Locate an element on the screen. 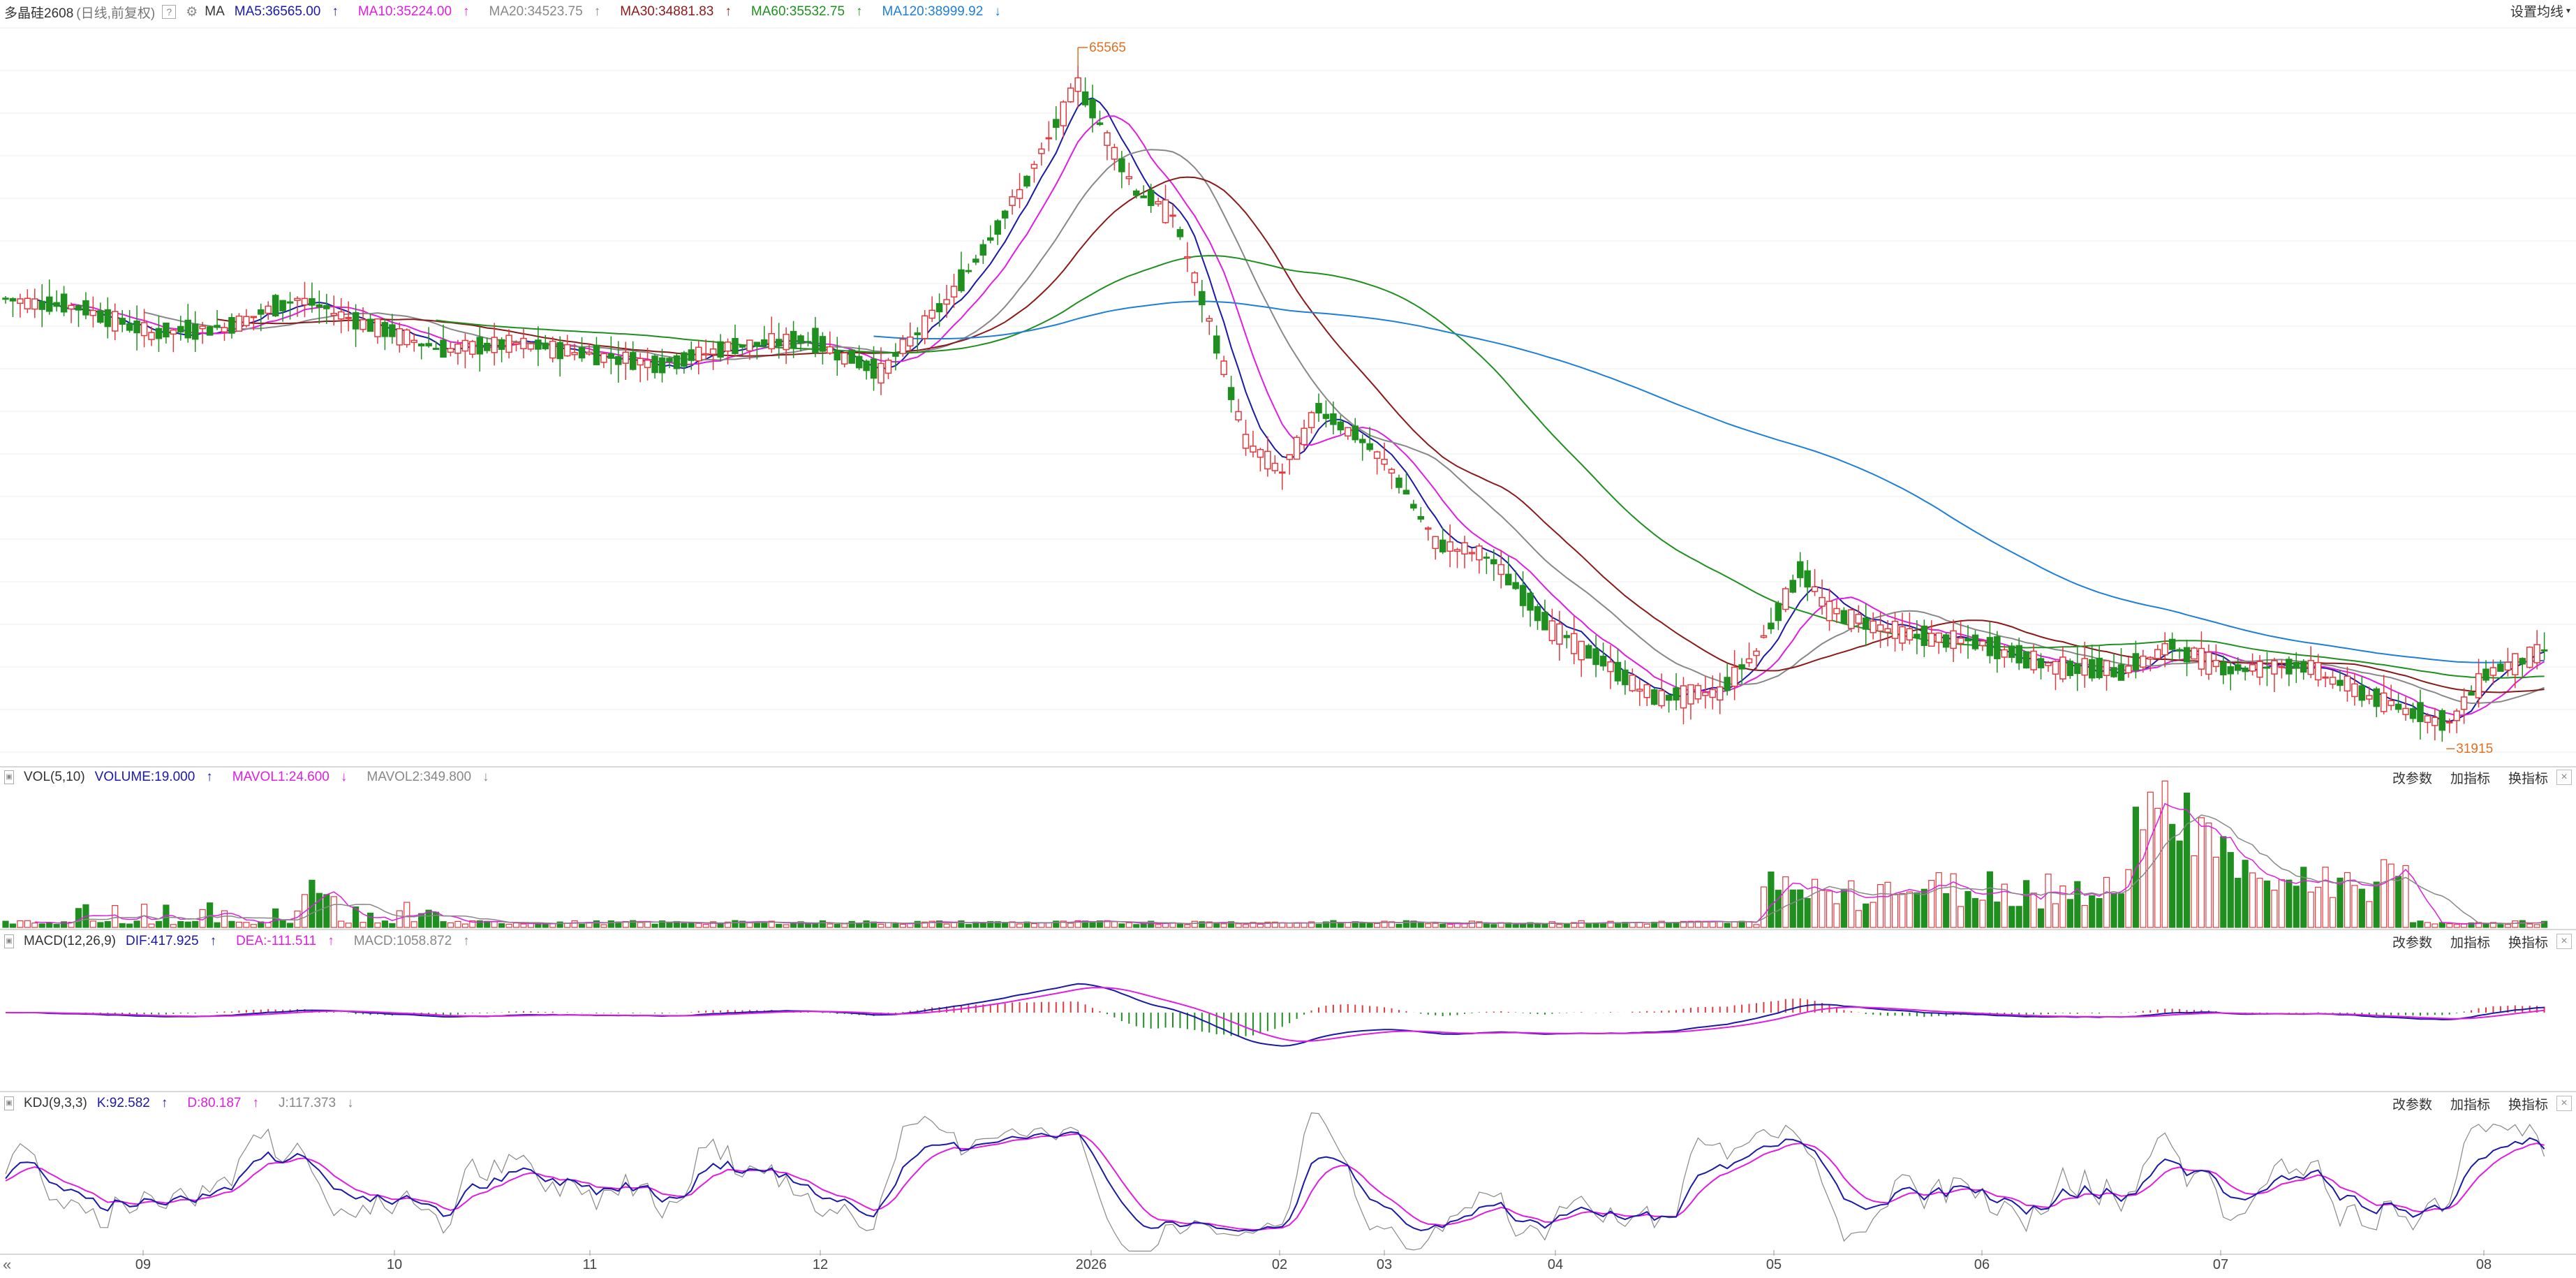 Image resolution: width=2576 pixels, height=1278 pixels. vol-title: VOL(5,10) is located at coordinates (54, 777).